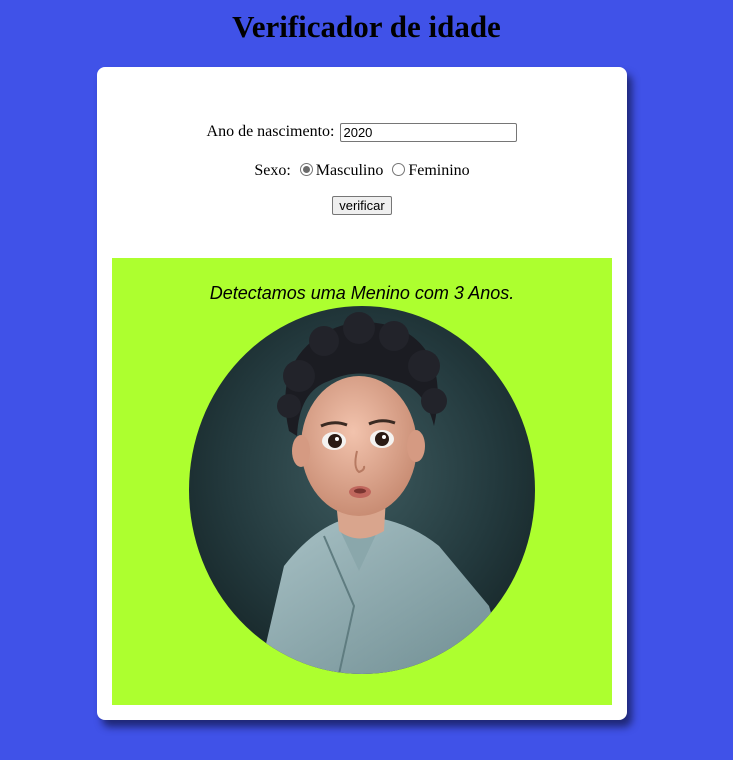 The image size is (733, 760). I want to click on radio-feminino-label: Feminino, so click(438, 170).